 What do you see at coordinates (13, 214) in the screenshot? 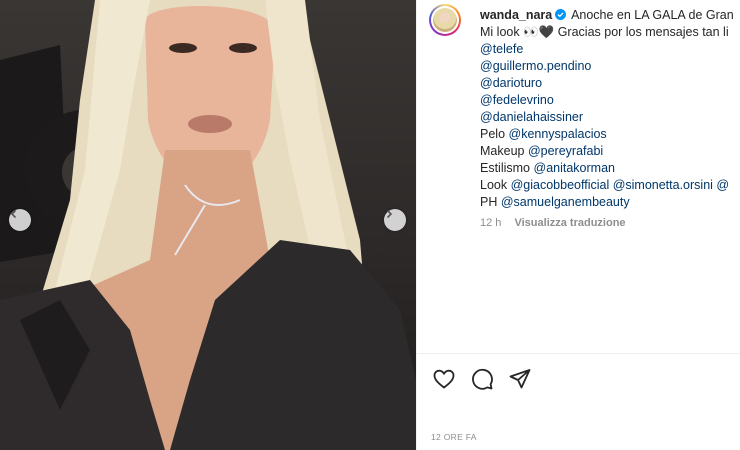
I see `chevron-left-icon` at bounding box center [13, 214].